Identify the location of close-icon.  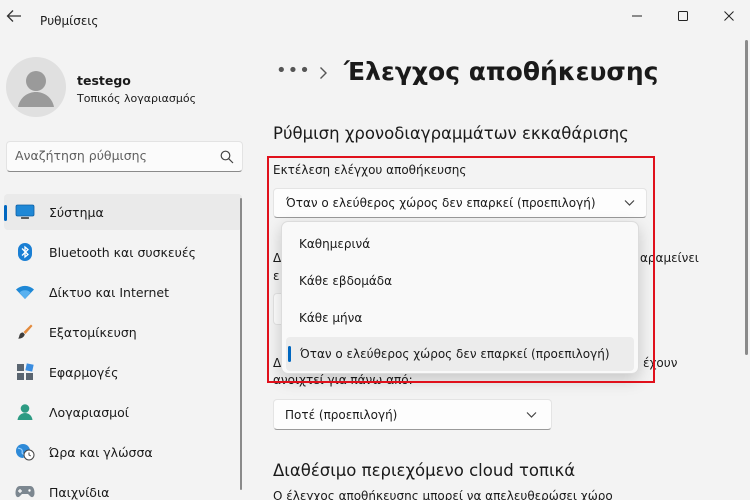
(729, 16).